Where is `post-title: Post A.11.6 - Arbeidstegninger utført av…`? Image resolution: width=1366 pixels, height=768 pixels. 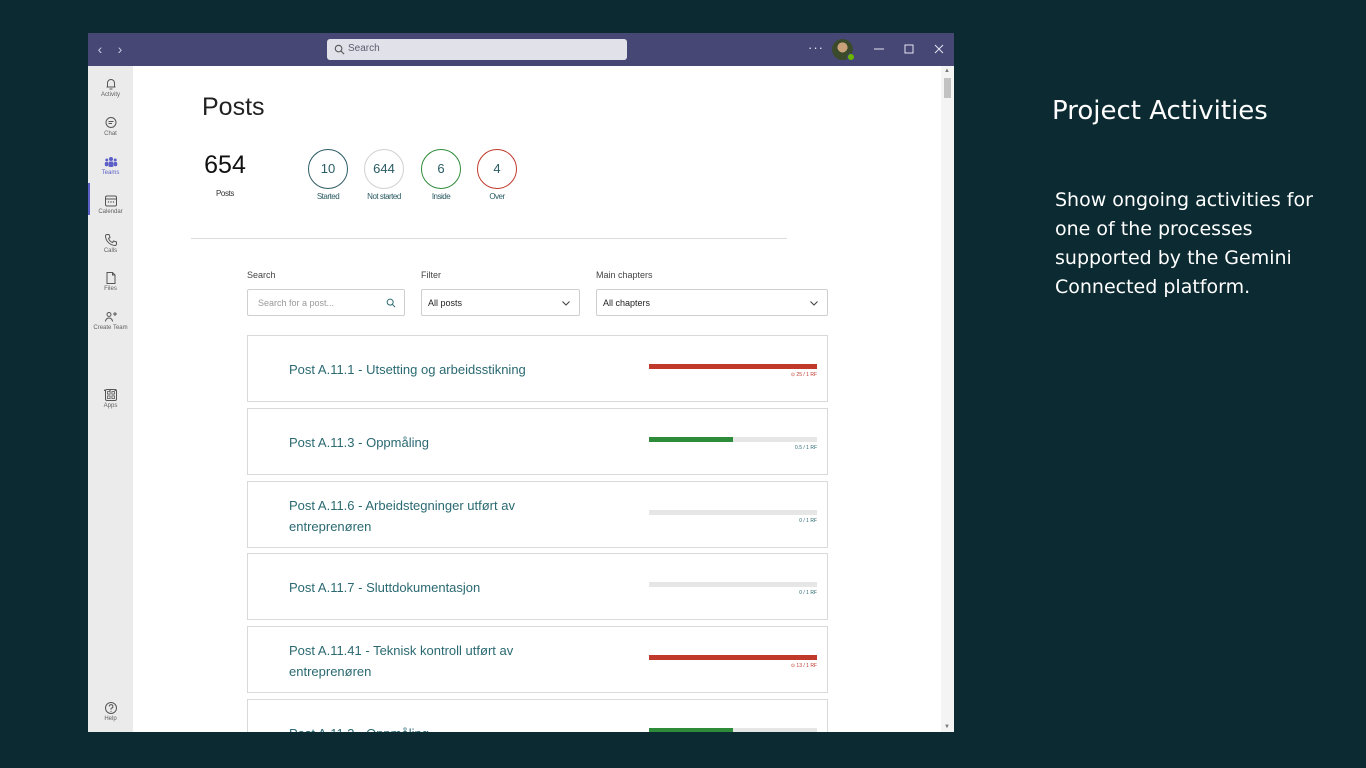 post-title: Post A.11.6 - Arbeidstegninger utført av… is located at coordinates (402, 515).